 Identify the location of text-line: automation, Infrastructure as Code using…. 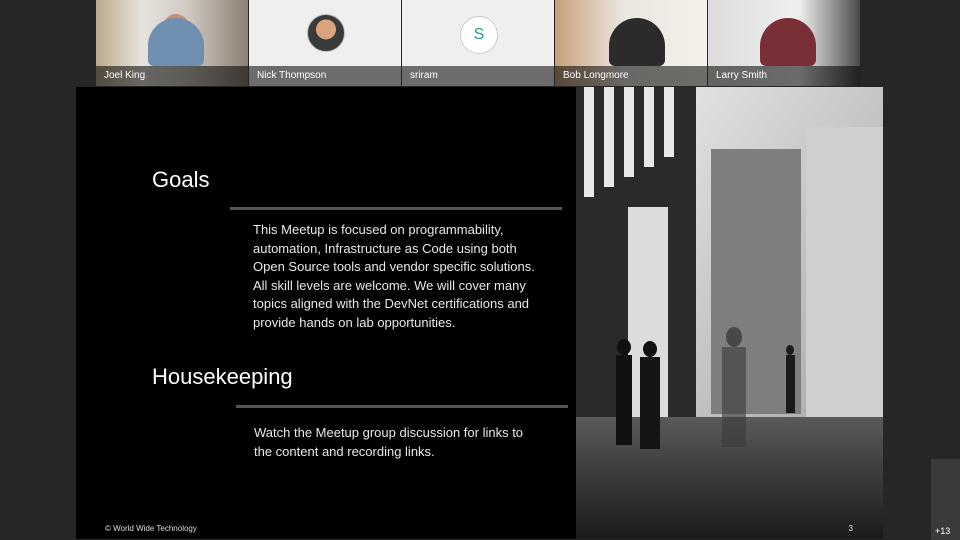
(385, 248).